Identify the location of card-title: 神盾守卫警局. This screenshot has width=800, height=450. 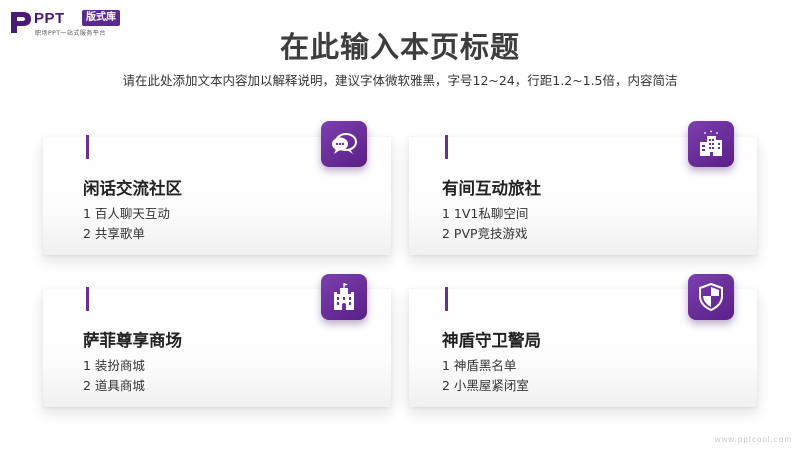
(491, 340).